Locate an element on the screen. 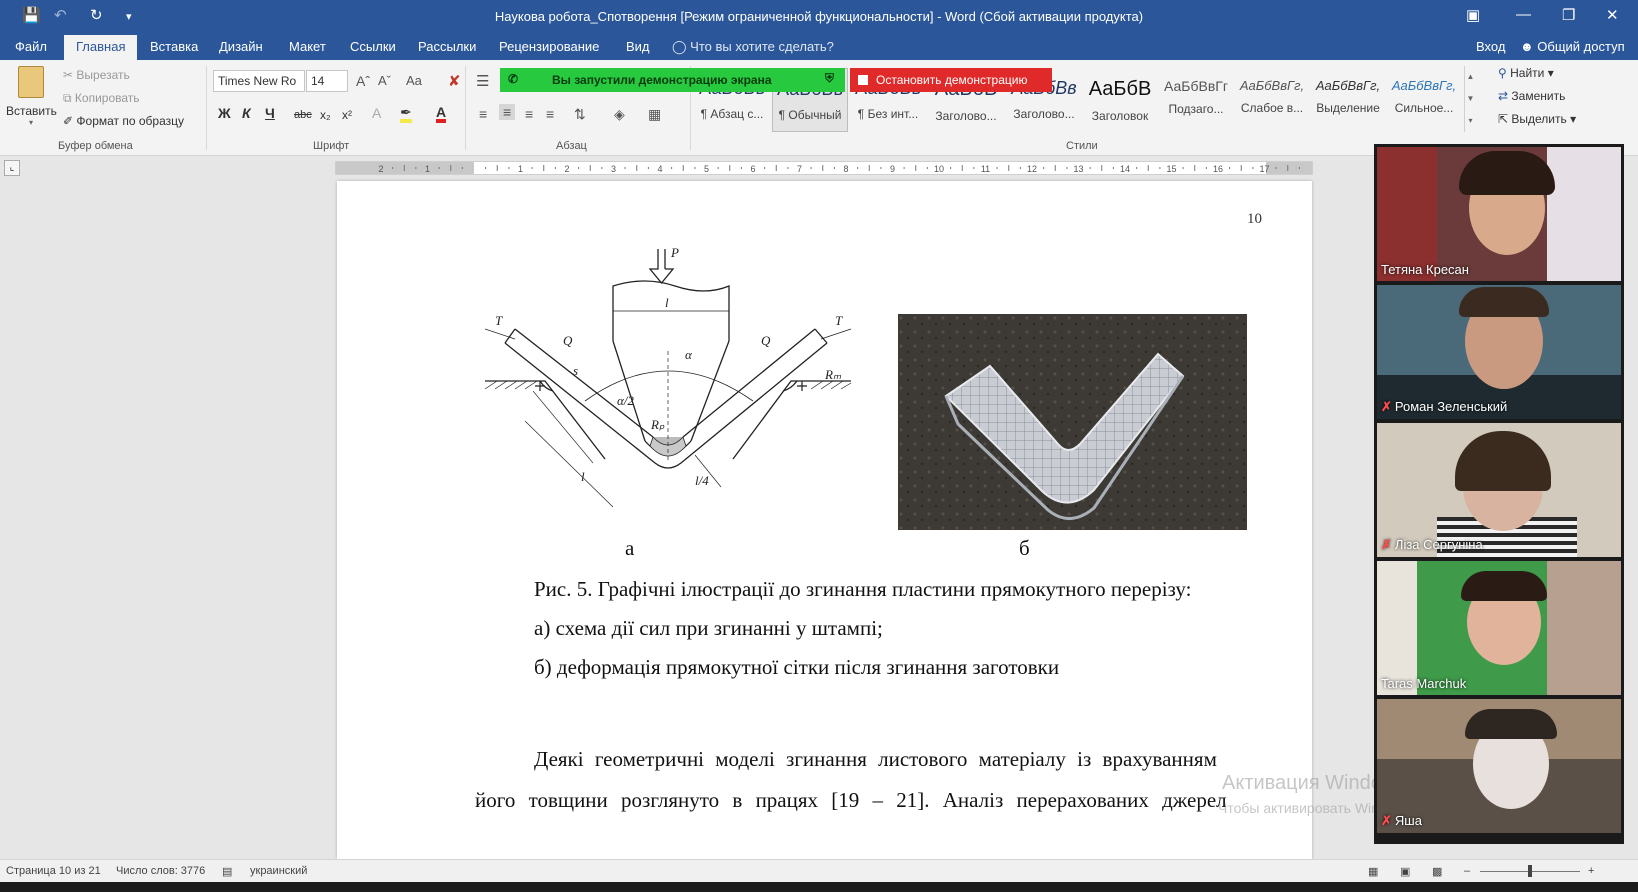 Image resolution: width=1638 pixels, height=892 pixels. tab-home: Главная is located at coordinates (101, 47).